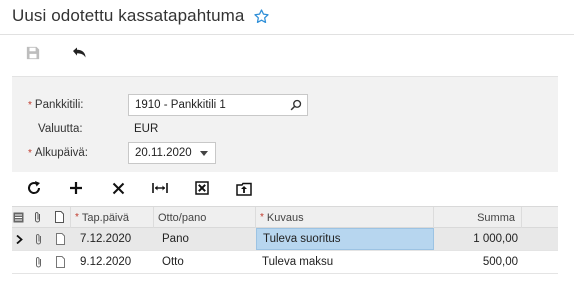 The height and width of the screenshot is (296, 574). I want to click on refresh-icon, so click(34, 187).